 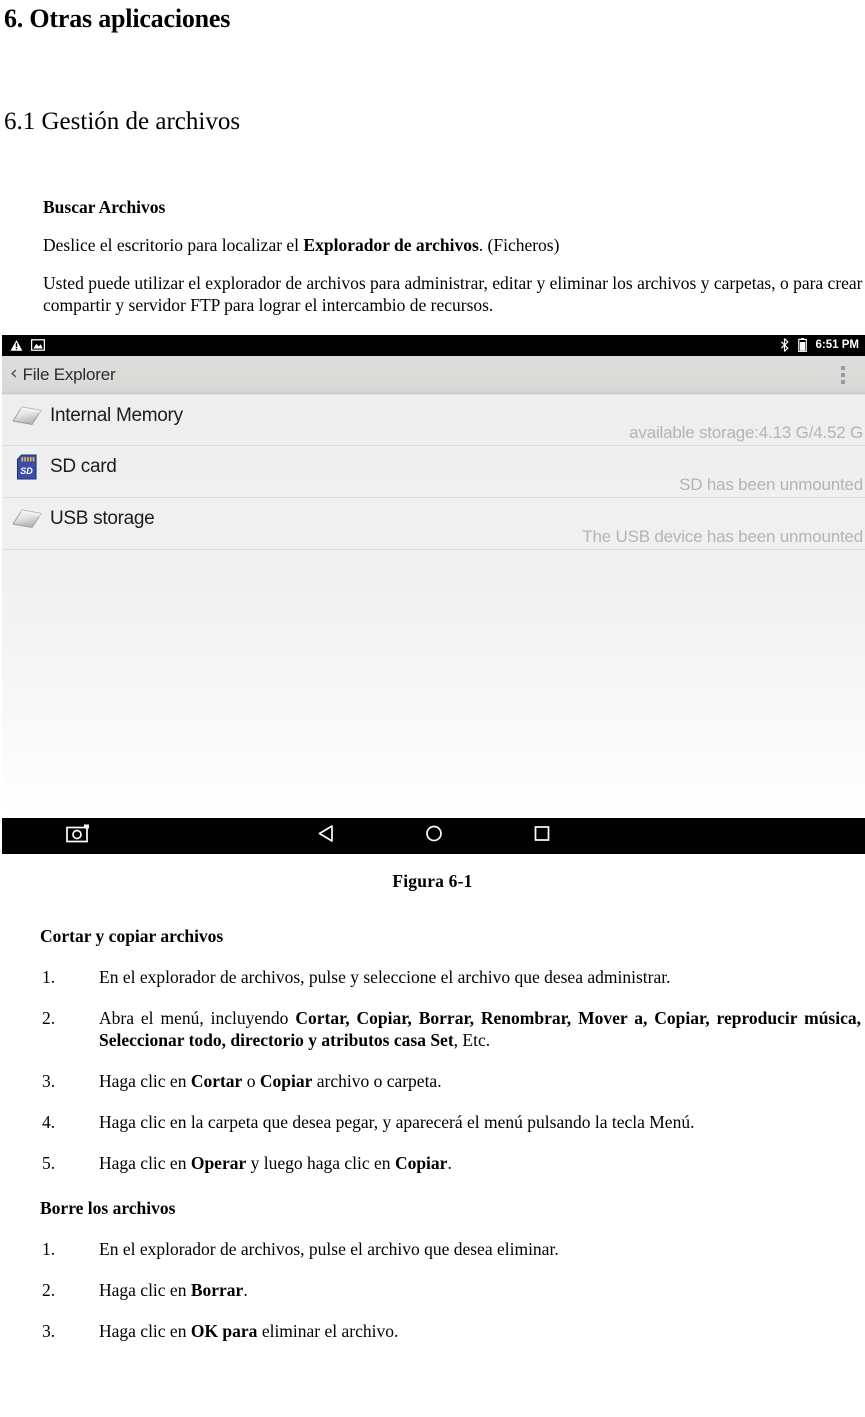 I want to click on storage-label: SD card, so click(x=83, y=466).